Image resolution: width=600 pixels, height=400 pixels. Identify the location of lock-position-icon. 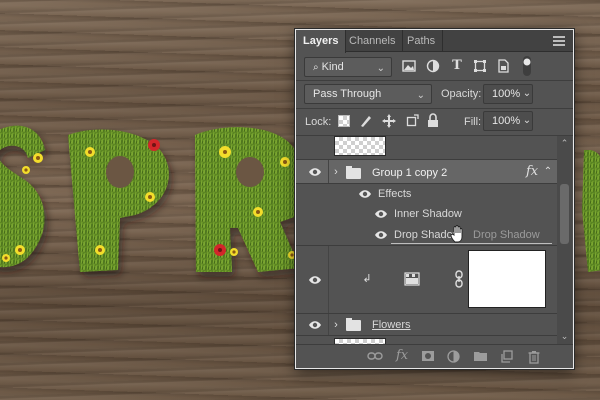
(389, 121).